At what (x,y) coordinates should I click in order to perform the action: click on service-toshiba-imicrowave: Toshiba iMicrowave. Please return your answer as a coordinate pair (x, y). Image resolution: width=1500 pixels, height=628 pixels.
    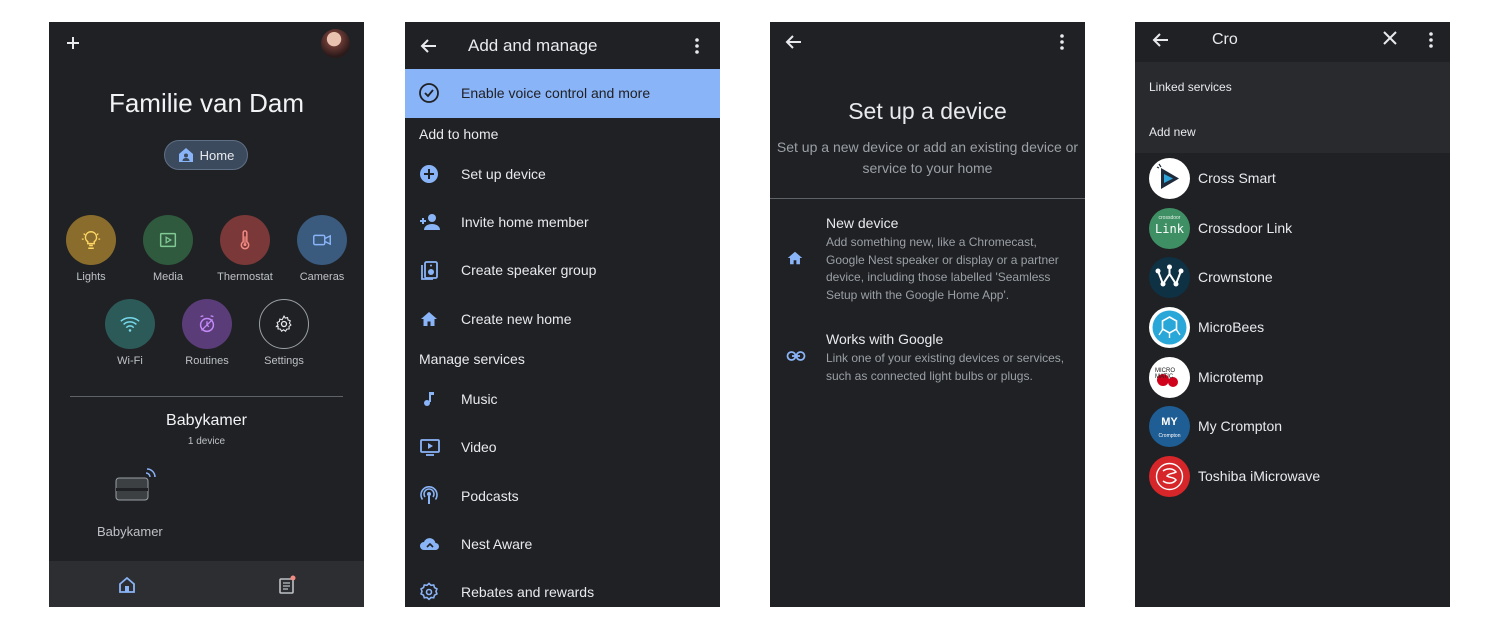
    Looking at the image, I should click on (1292, 476).